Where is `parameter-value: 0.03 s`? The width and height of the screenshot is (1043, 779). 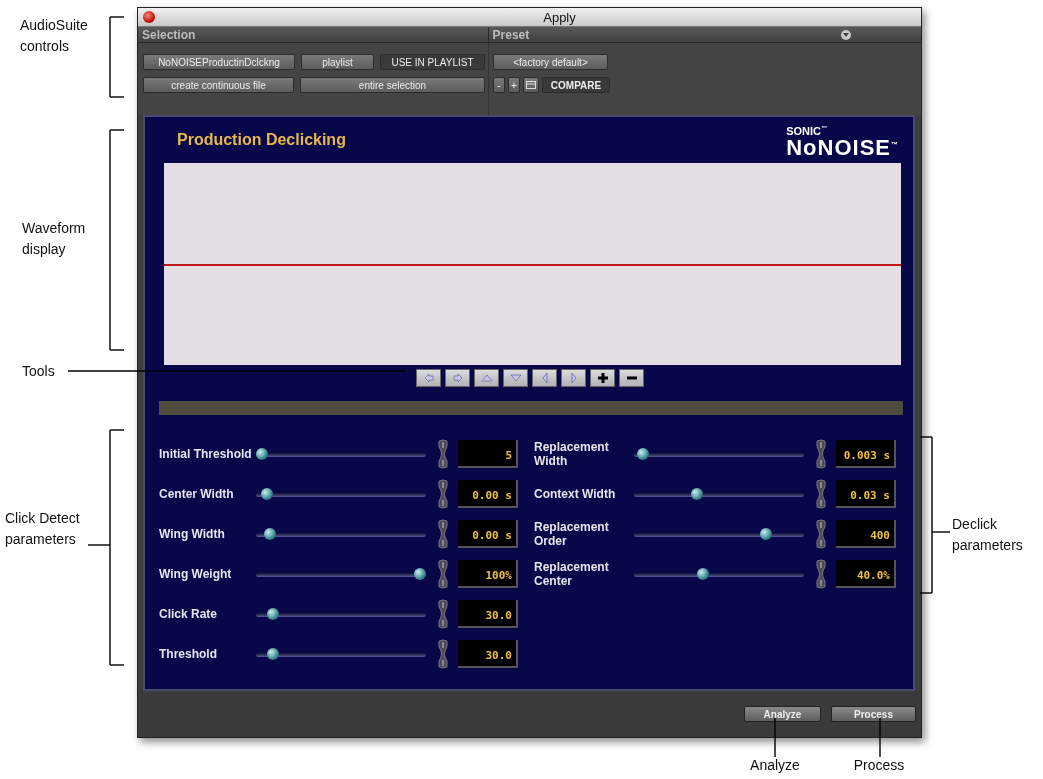
parameter-value: 0.03 s is located at coordinates (866, 493).